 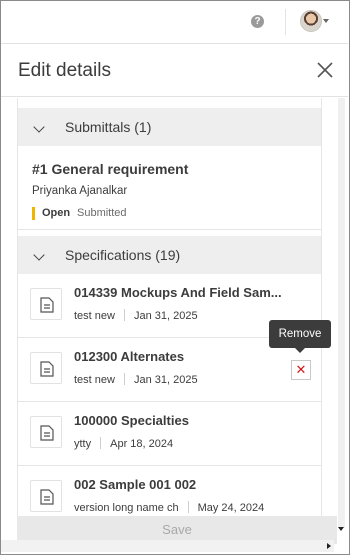 What do you see at coordinates (329, 546) in the screenshot?
I see `scroll-right-icon` at bounding box center [329, 546].